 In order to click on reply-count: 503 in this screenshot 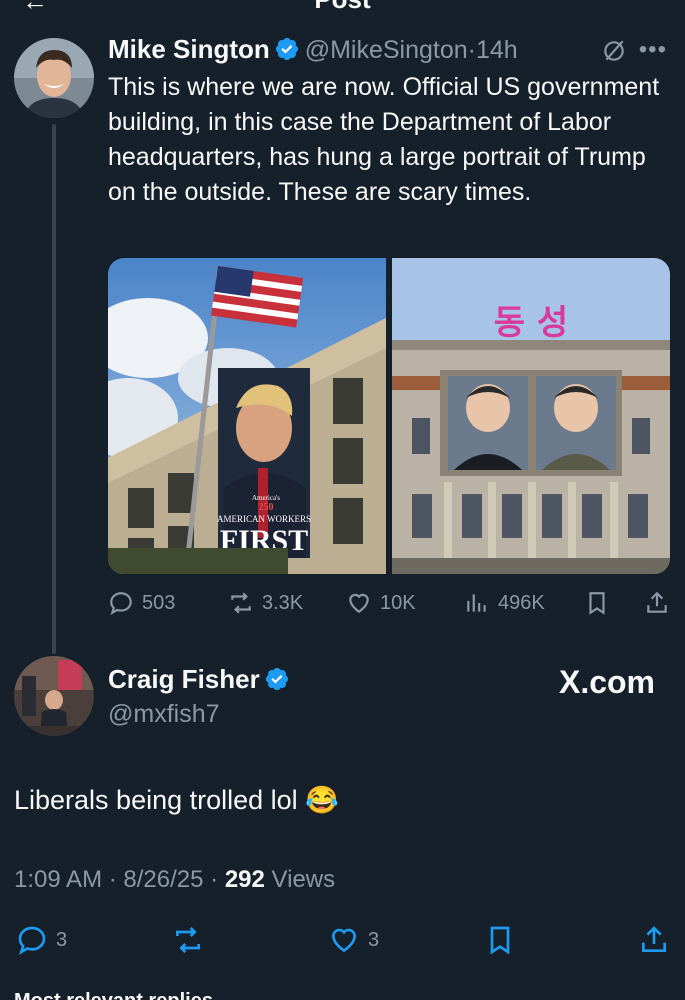, I will do `click(159, 602)`.